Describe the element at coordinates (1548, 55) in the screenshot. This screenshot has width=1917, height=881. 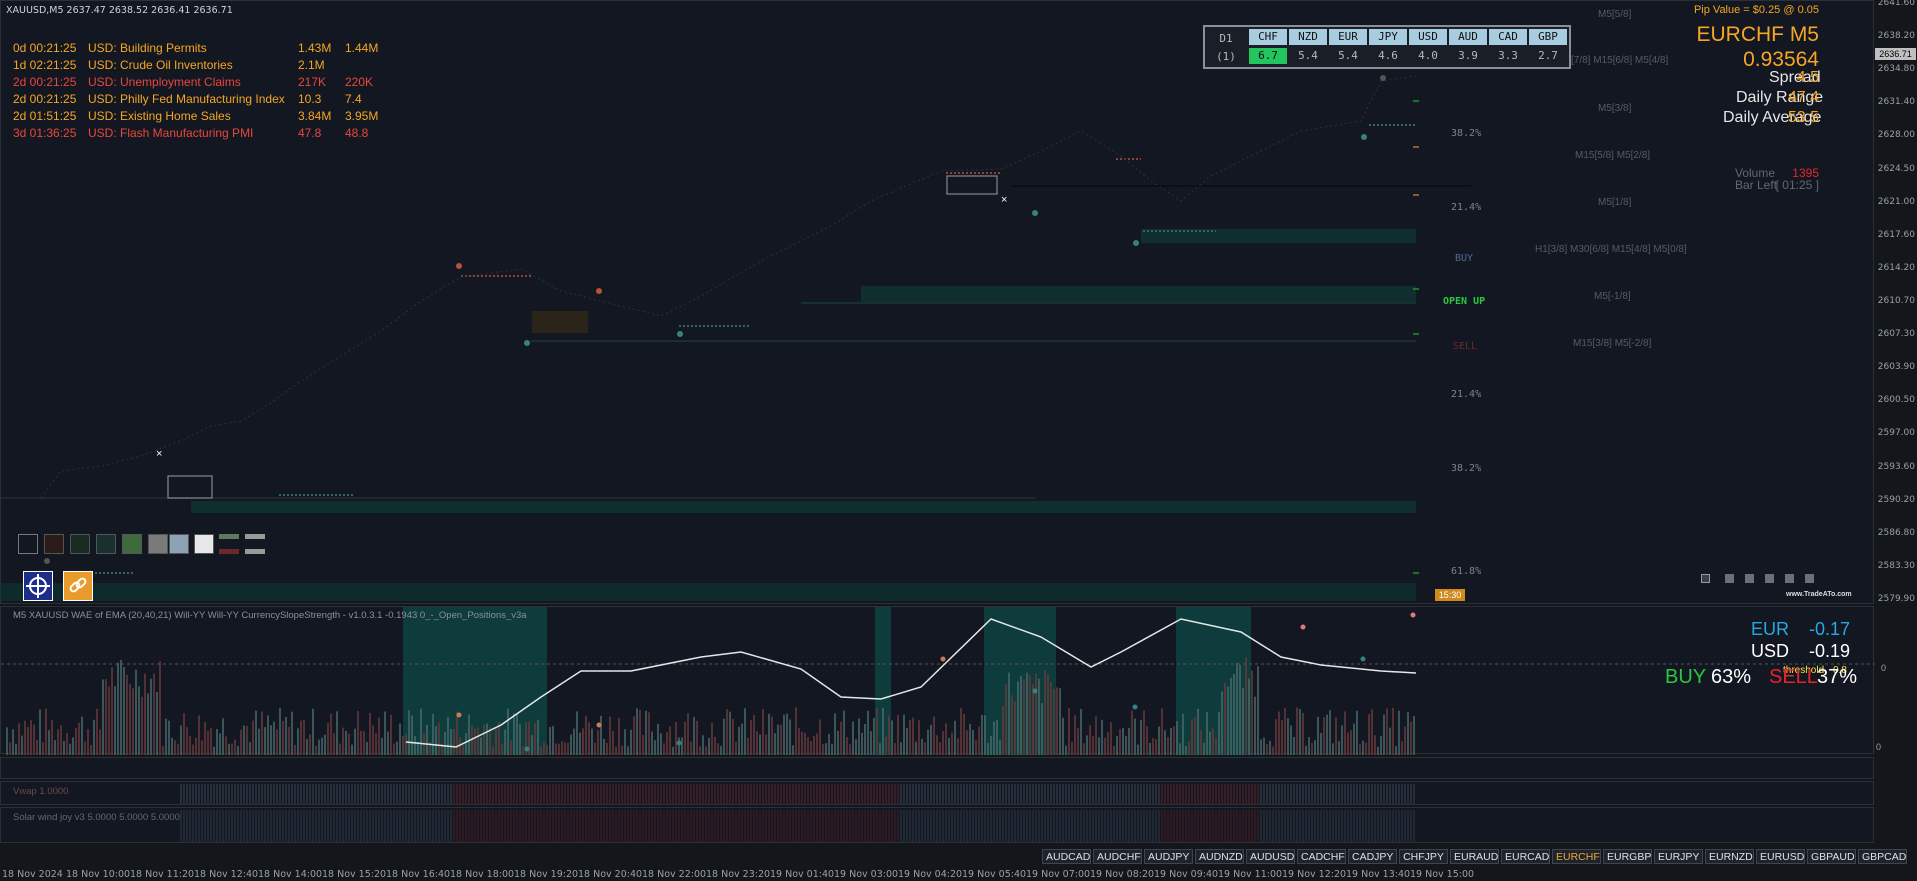
I see `strength-value: 2.7` at that location.